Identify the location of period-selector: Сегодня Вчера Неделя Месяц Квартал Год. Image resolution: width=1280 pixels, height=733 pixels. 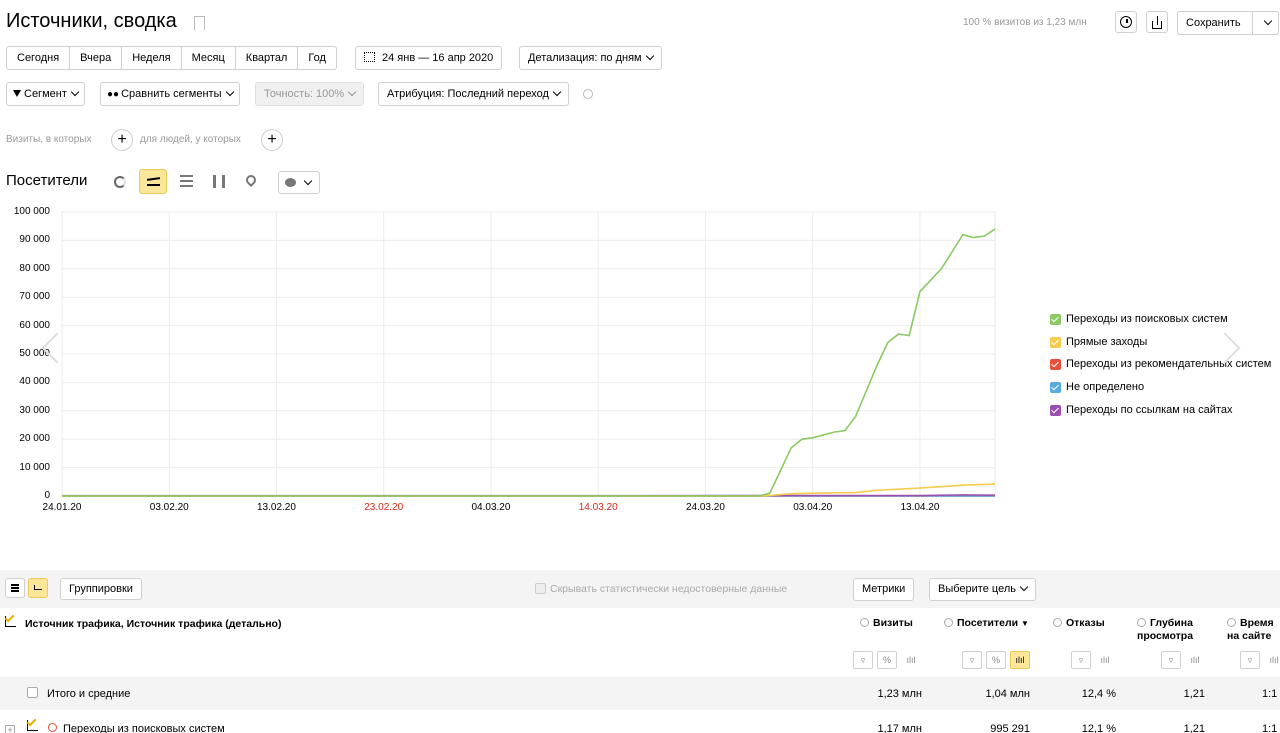
(171, 58).